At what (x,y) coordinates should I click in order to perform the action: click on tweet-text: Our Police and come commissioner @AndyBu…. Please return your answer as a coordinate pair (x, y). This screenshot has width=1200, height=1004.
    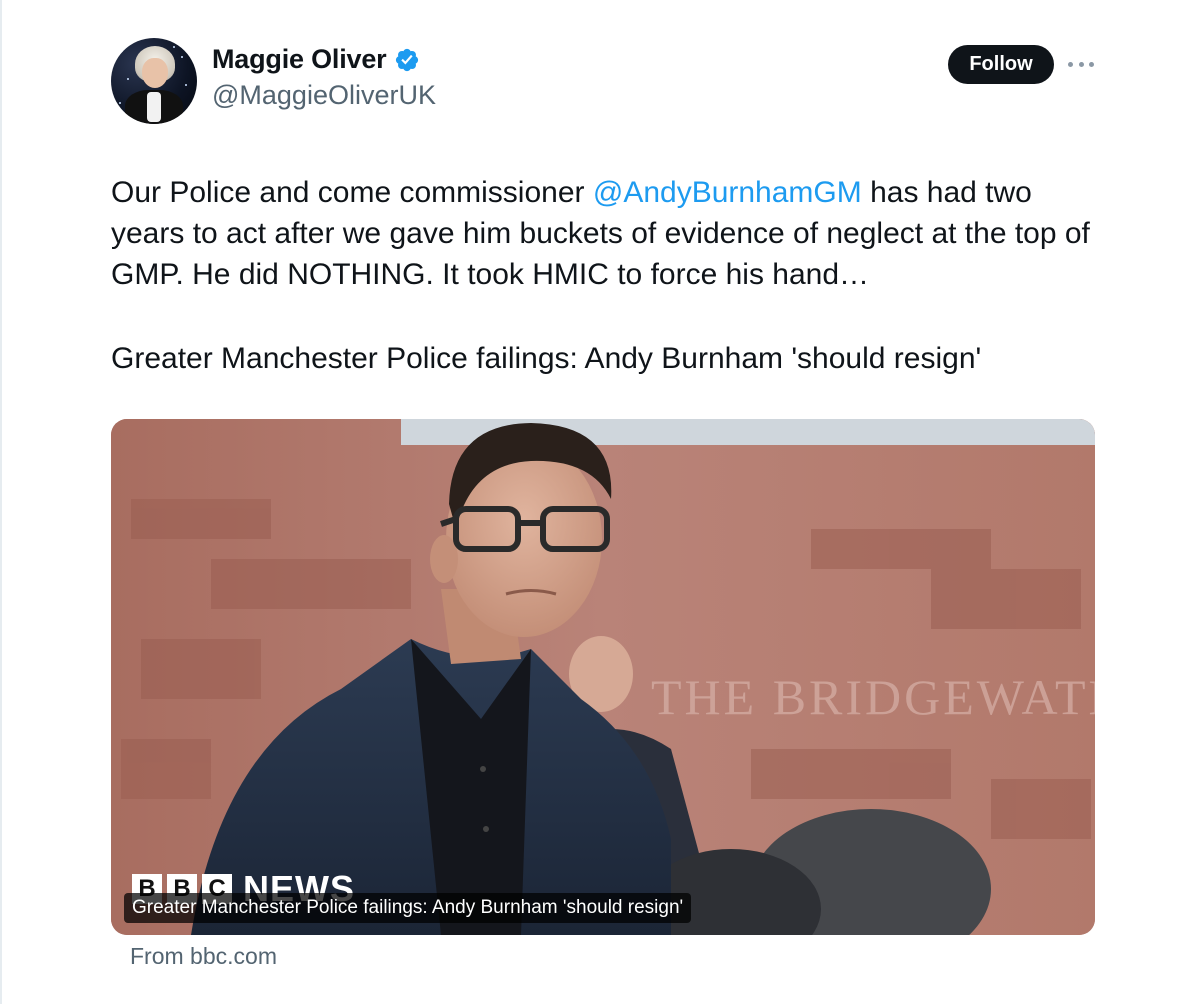
    Looking at the image, I should click on (606, 233).